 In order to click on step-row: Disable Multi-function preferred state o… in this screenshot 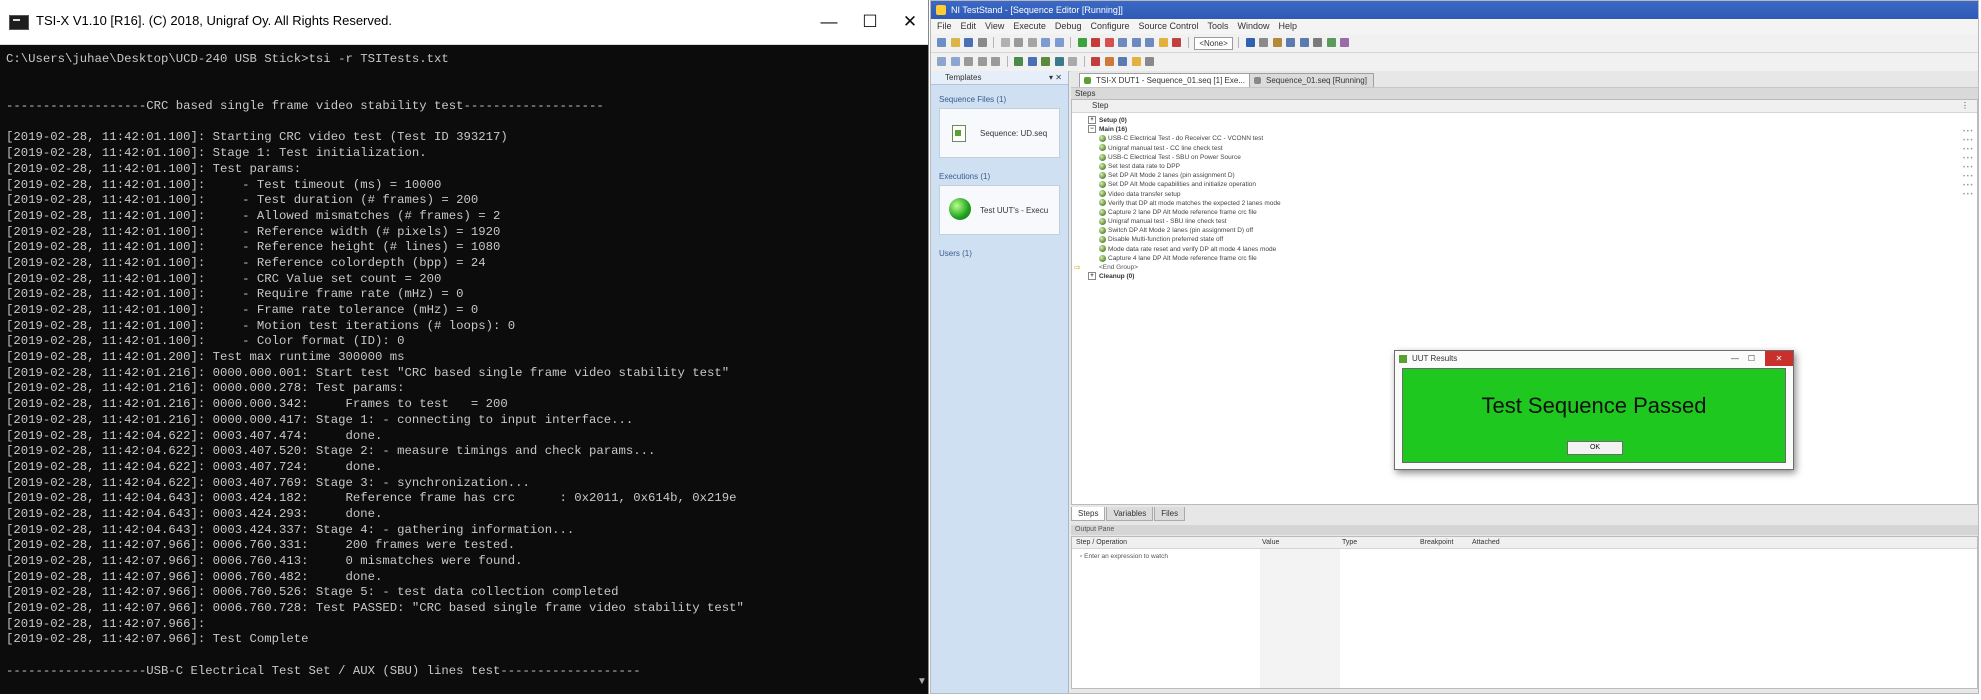, I will do `click(1532, 239)`.